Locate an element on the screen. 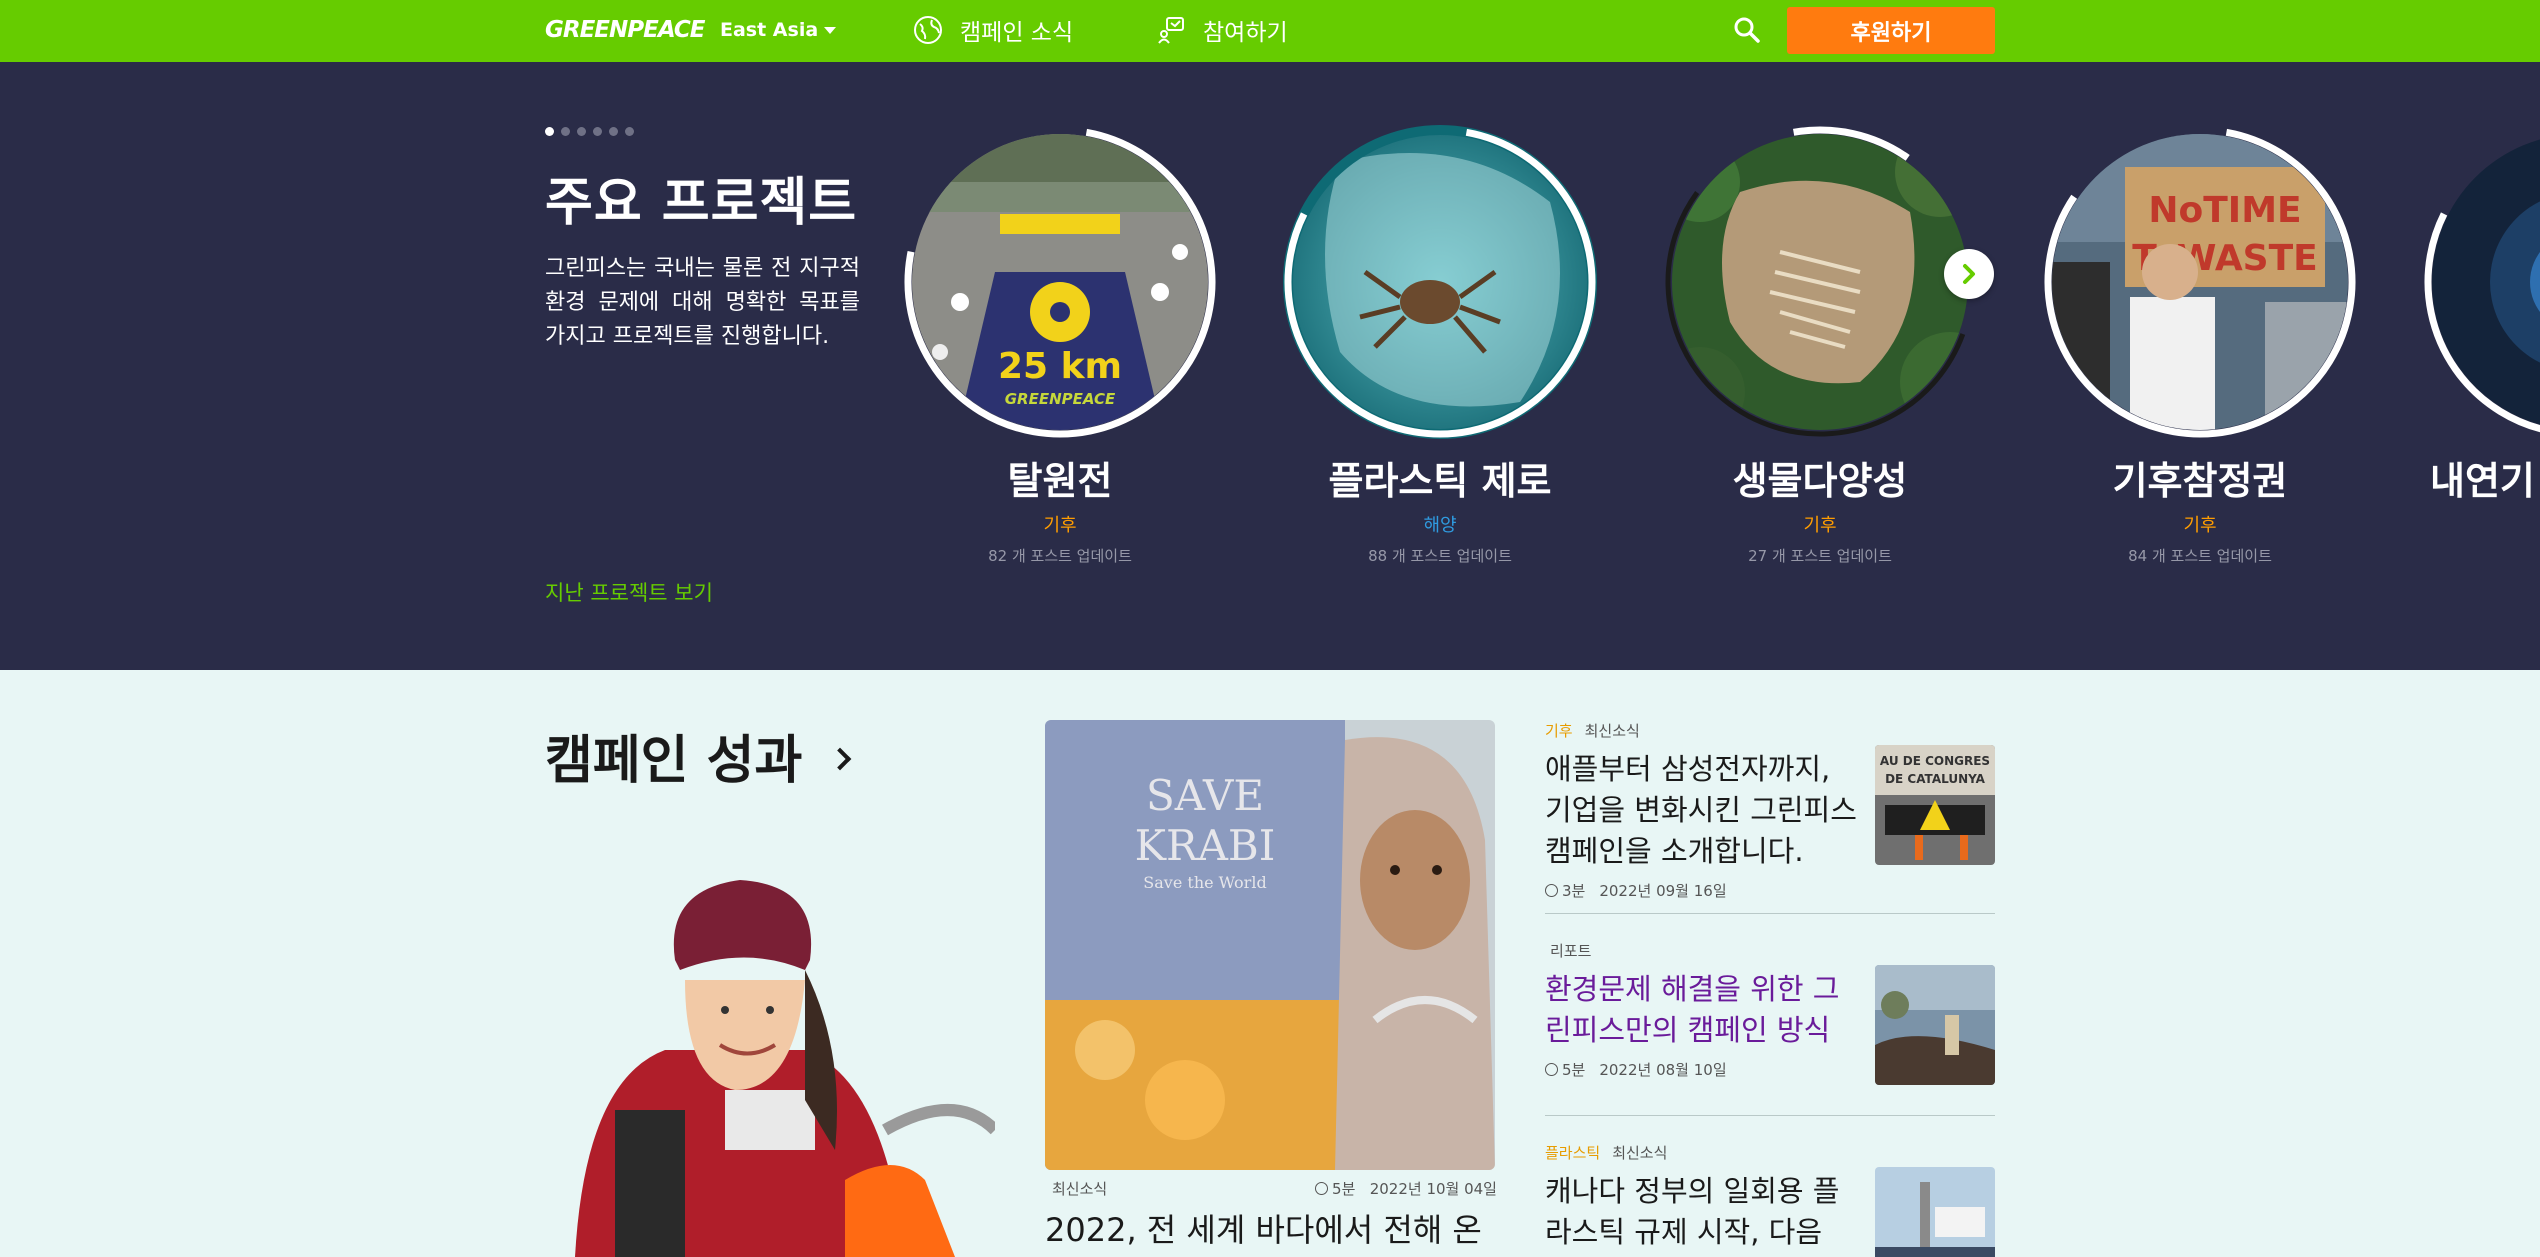 The image size is (2540, 1257). project-category: 해양 is located at coordinates (1440, 524).